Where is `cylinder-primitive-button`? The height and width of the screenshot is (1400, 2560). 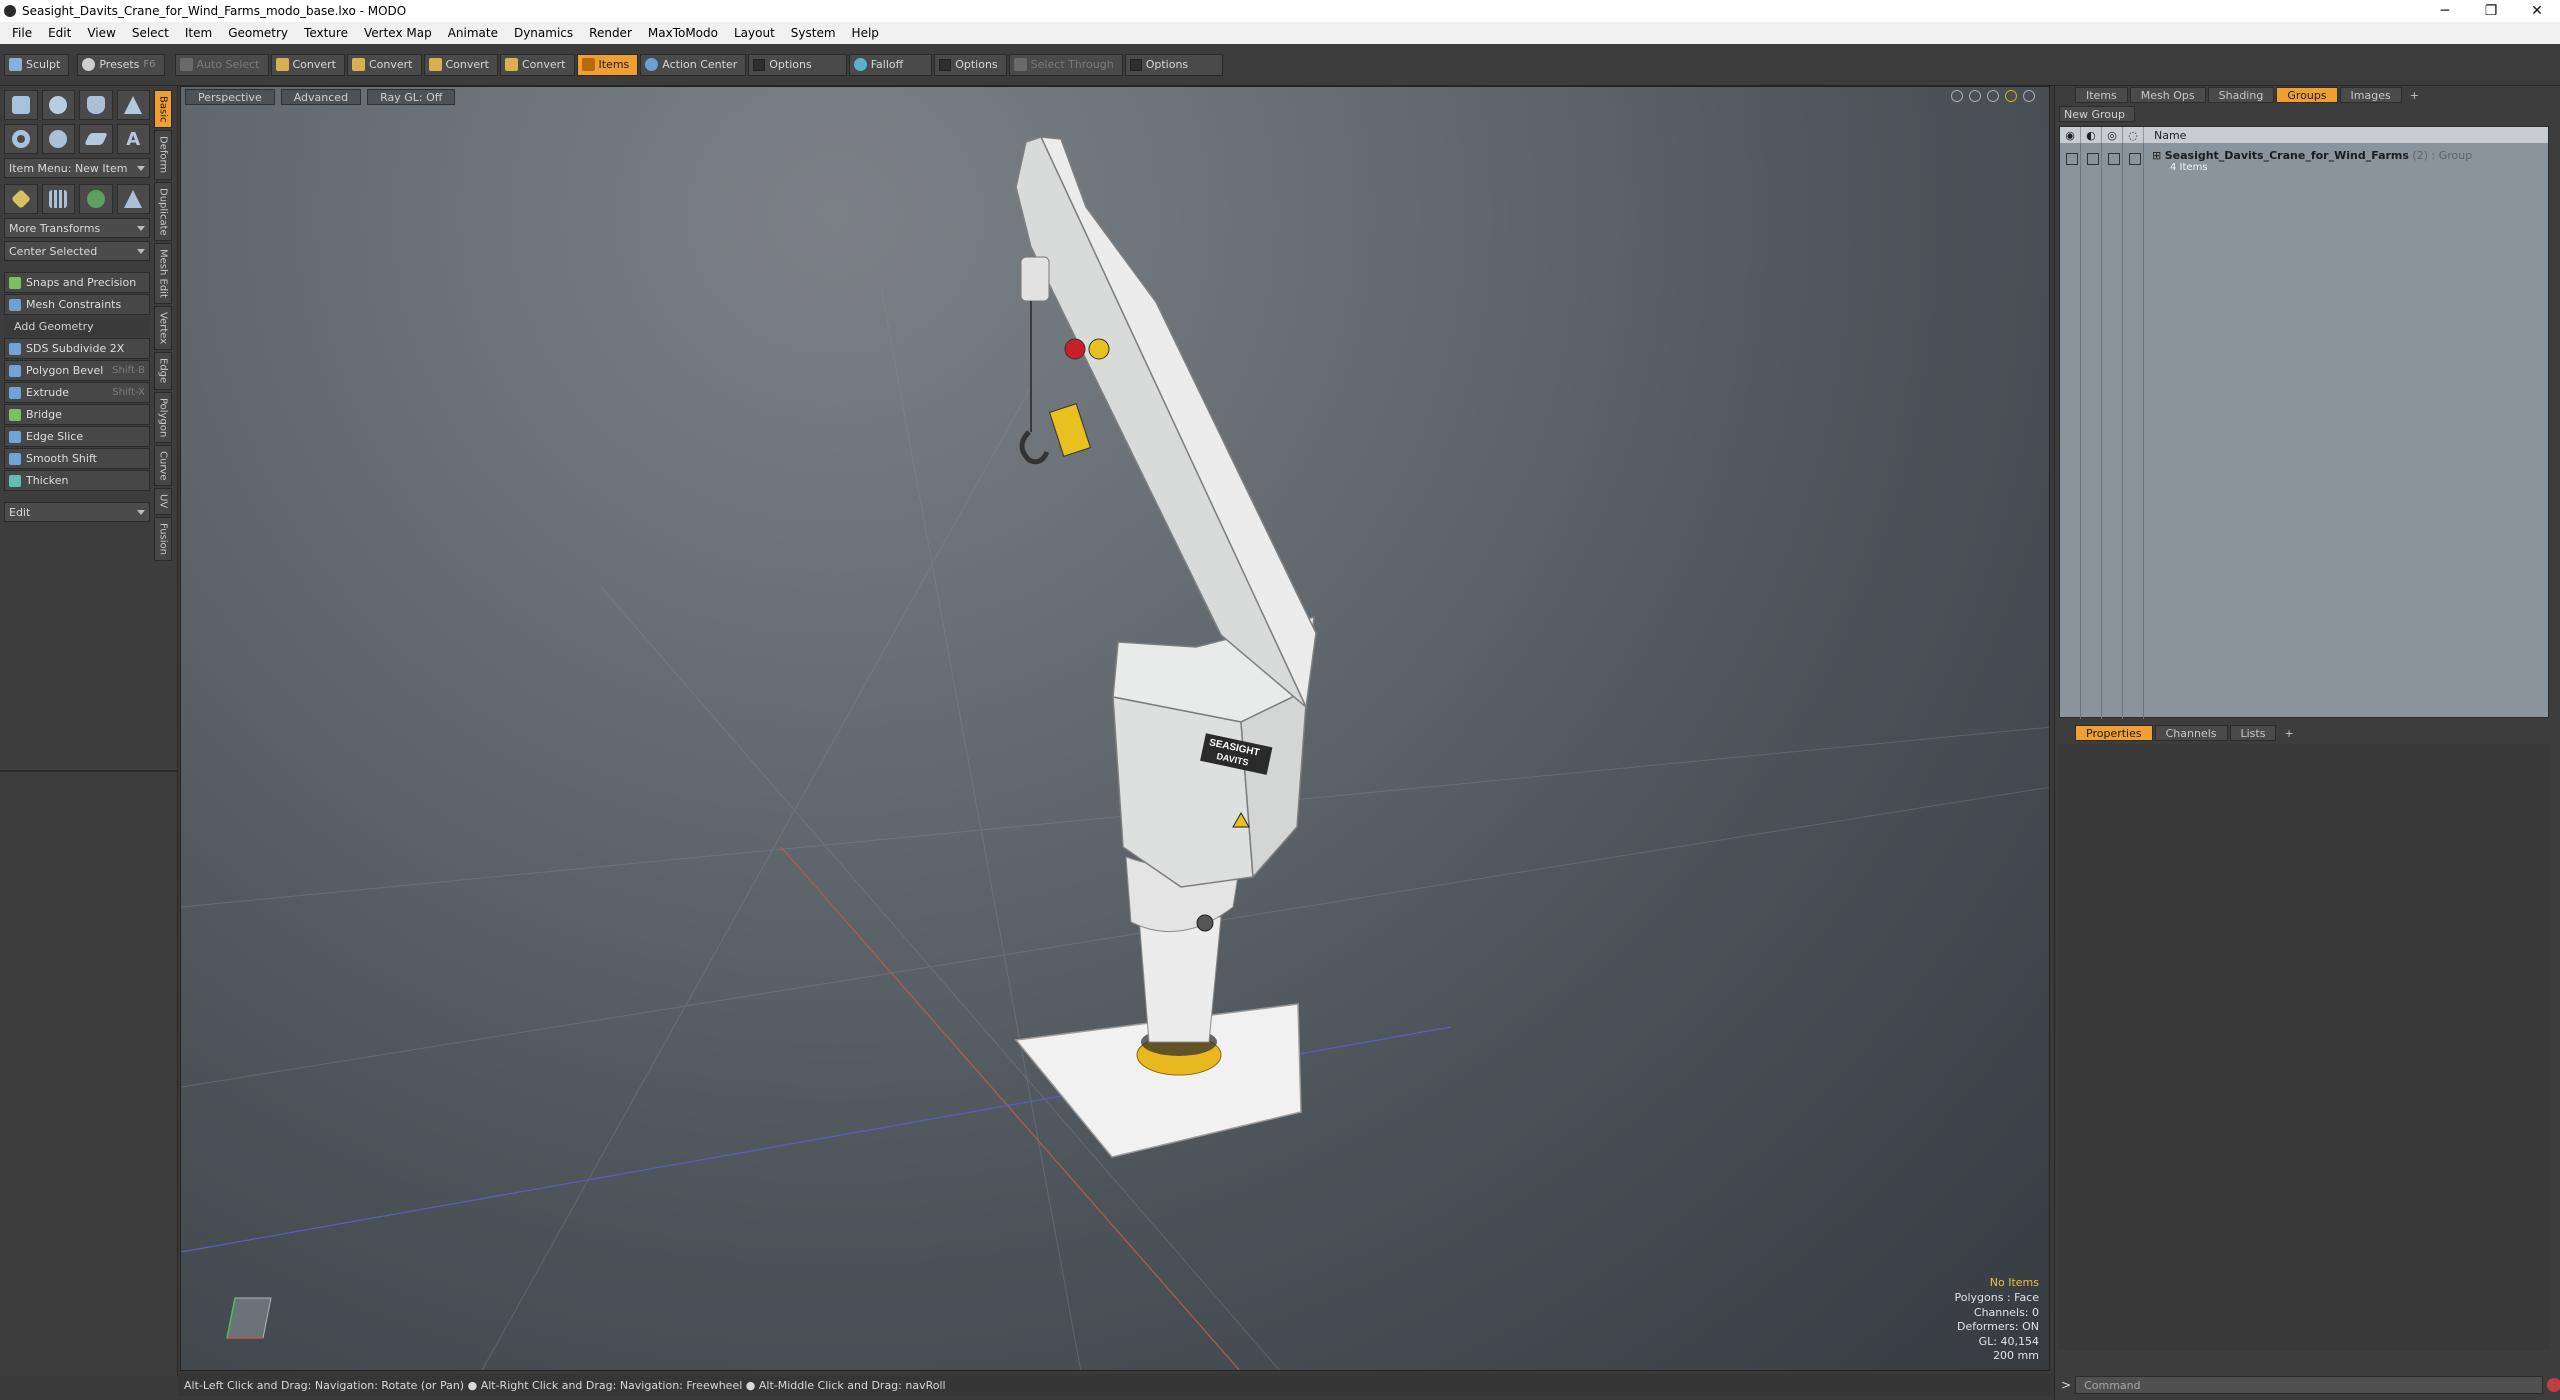 cylinder-primitive-button is located at coordinates (96, 105).